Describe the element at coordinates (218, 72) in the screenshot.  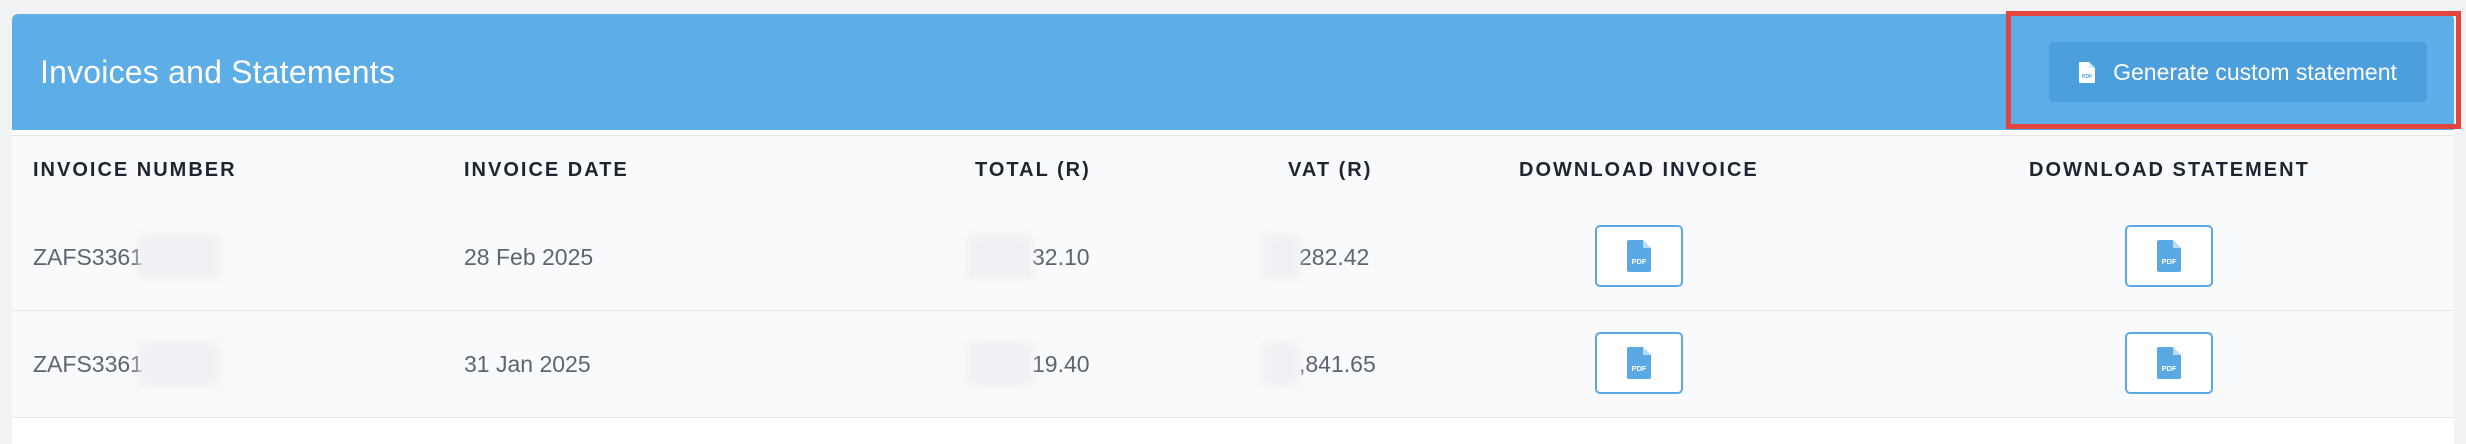
I see `page-title: Invoices and Statements` at that location.